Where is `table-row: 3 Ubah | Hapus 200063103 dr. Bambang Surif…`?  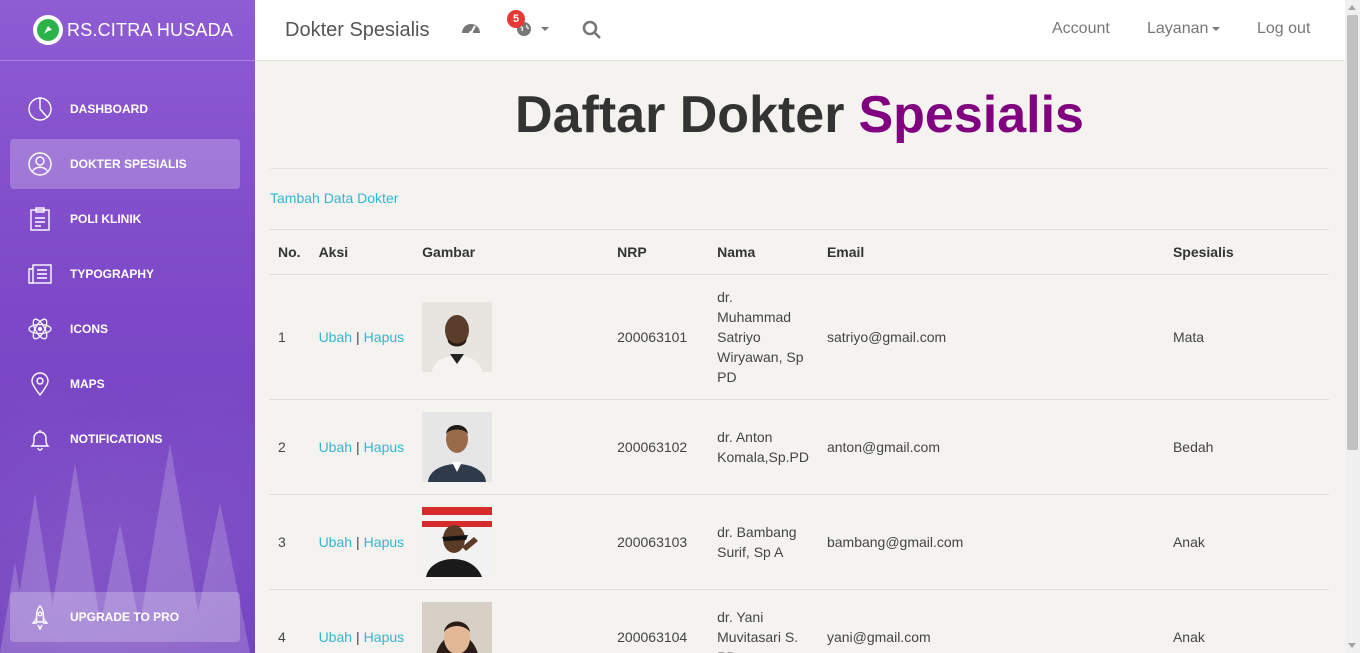
table-row: 3 Ubah | Hapus 200063103 dr. Bambang Surif… is located at coordinates (799, 542).